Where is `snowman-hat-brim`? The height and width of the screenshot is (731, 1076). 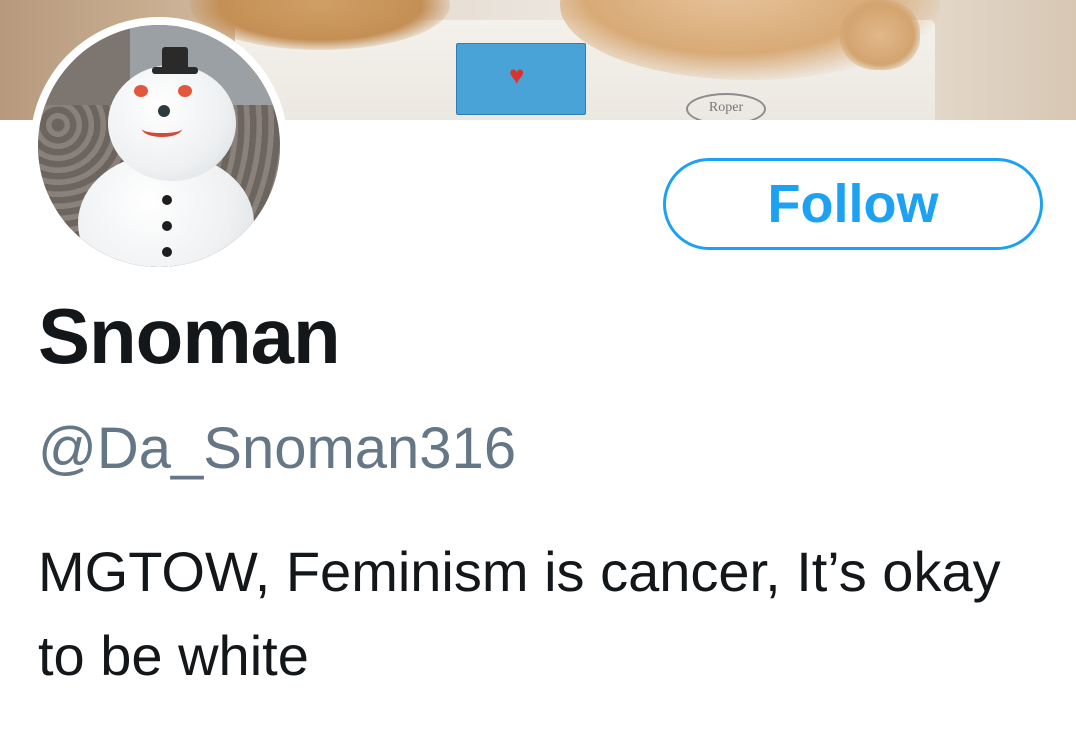
snowman-hat-brim is located at coordinates (175, 70).